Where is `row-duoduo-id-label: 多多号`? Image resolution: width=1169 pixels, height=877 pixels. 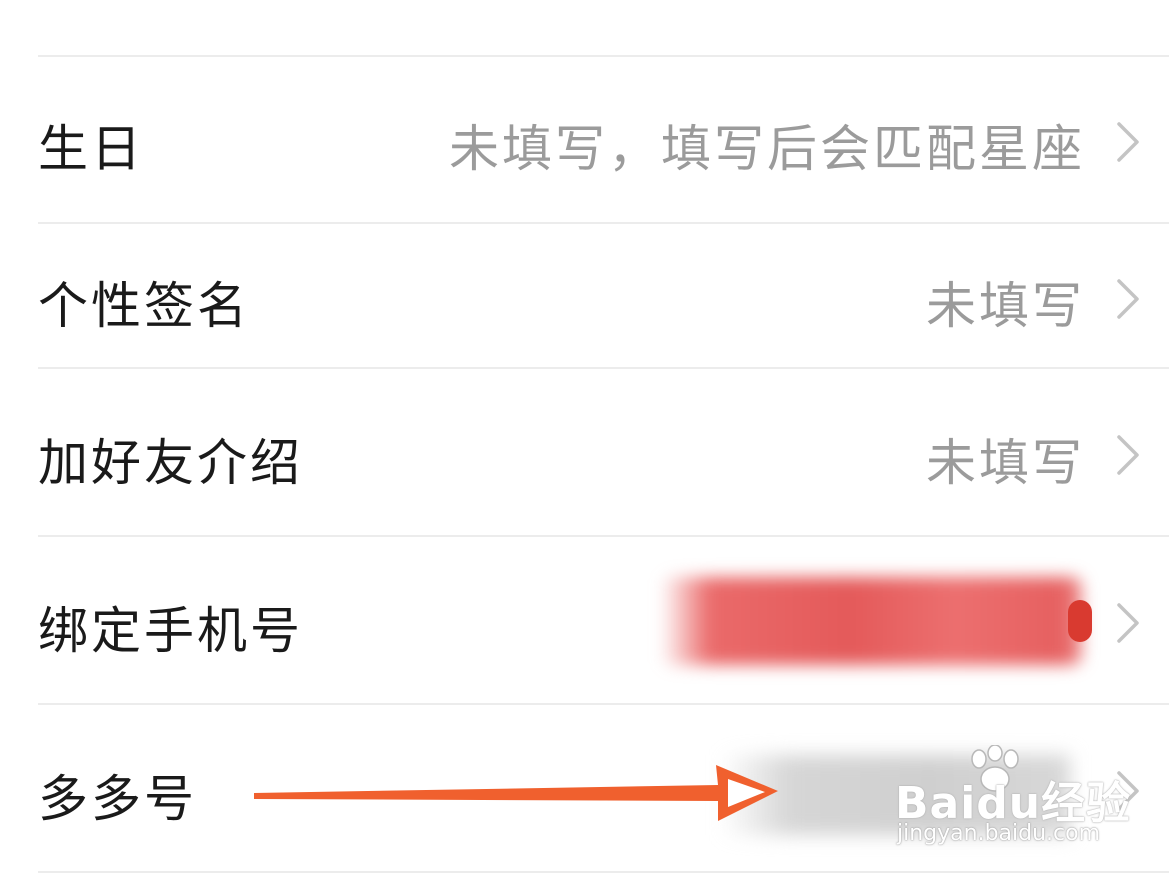
row-duoduo-id-label: 多多号 is located at coordinates (117, 799).